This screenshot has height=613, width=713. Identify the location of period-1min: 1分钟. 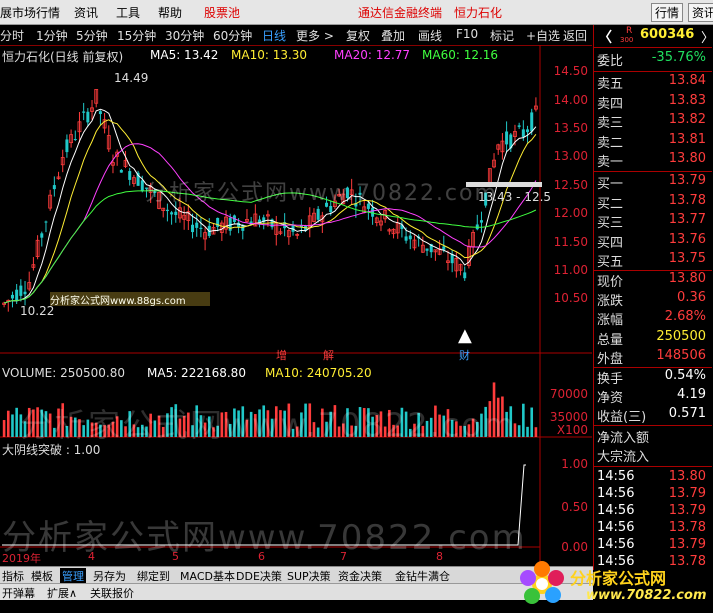
(52, 35).